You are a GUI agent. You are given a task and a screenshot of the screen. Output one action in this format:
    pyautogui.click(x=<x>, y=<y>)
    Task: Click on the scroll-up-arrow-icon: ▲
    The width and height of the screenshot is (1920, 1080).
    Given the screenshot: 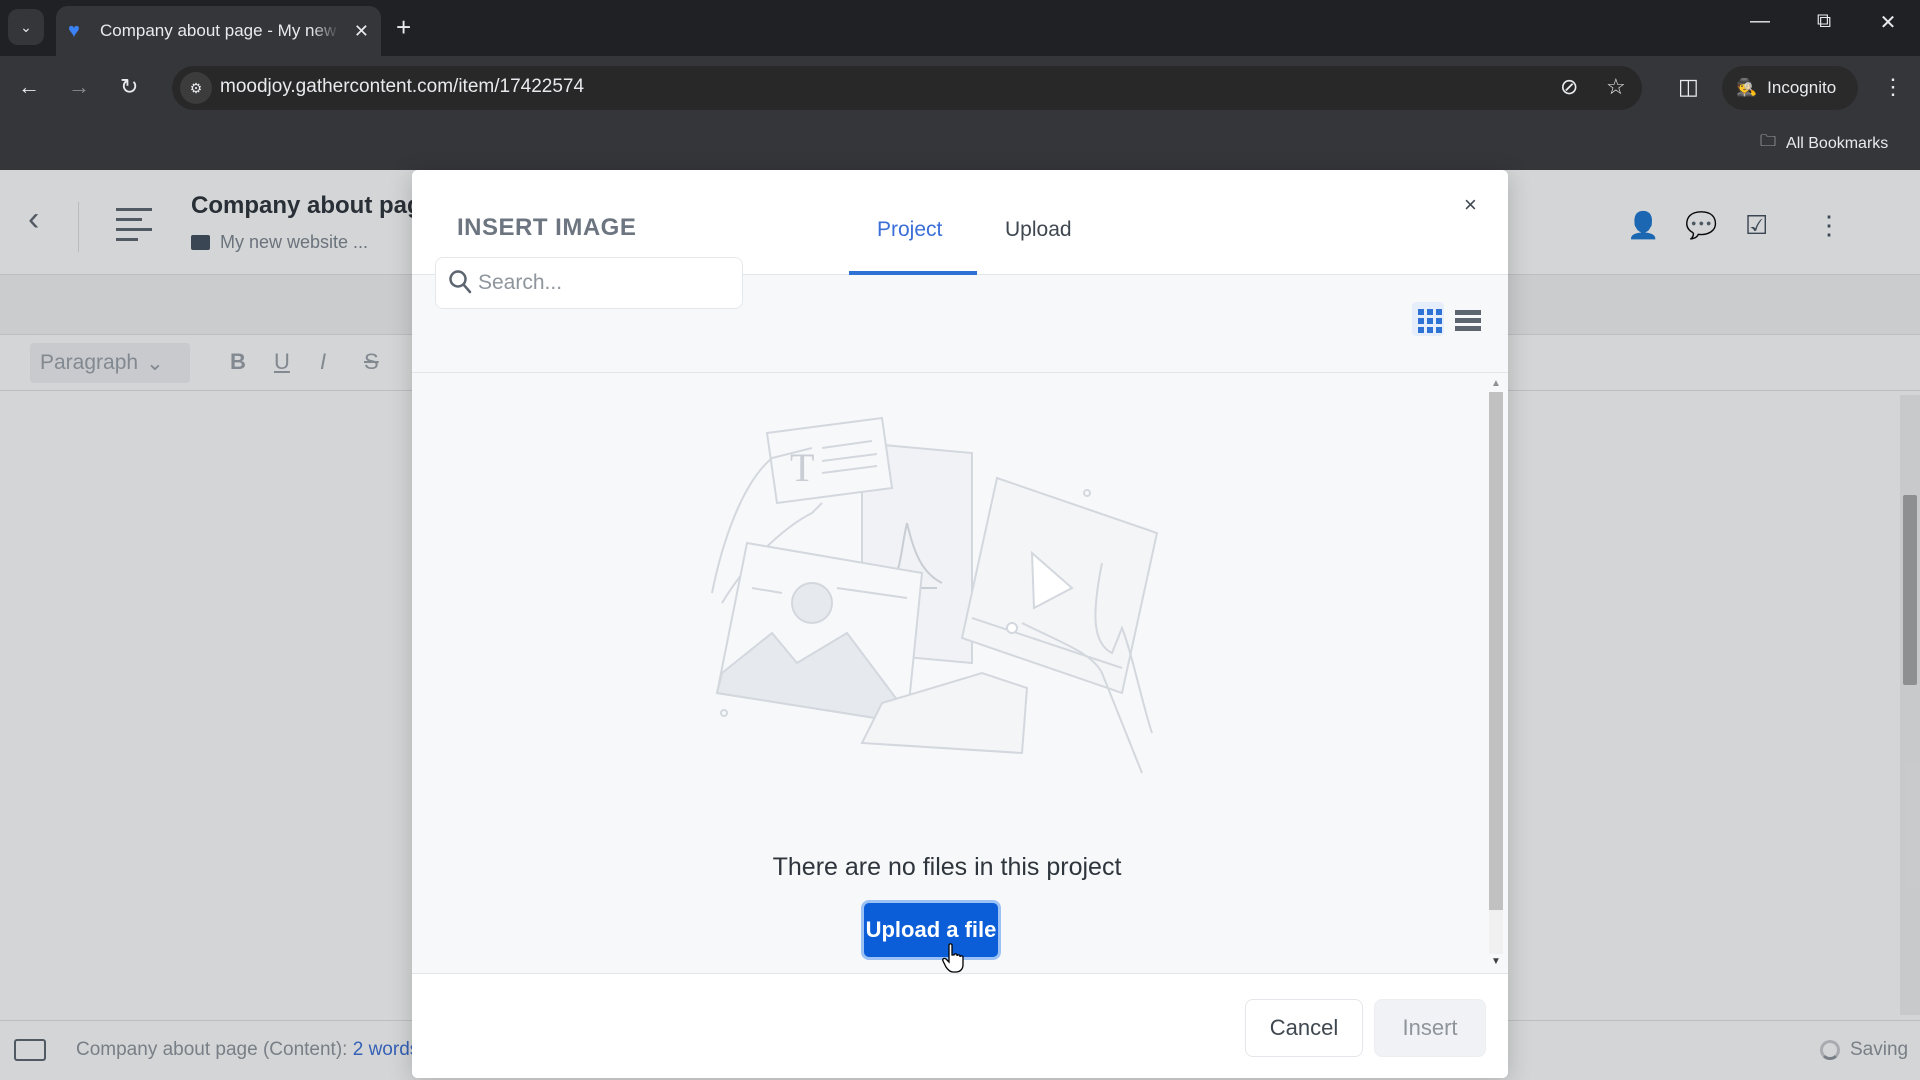 What is the action you would take?
    pyautogui.click(x=1496, y=383)
    